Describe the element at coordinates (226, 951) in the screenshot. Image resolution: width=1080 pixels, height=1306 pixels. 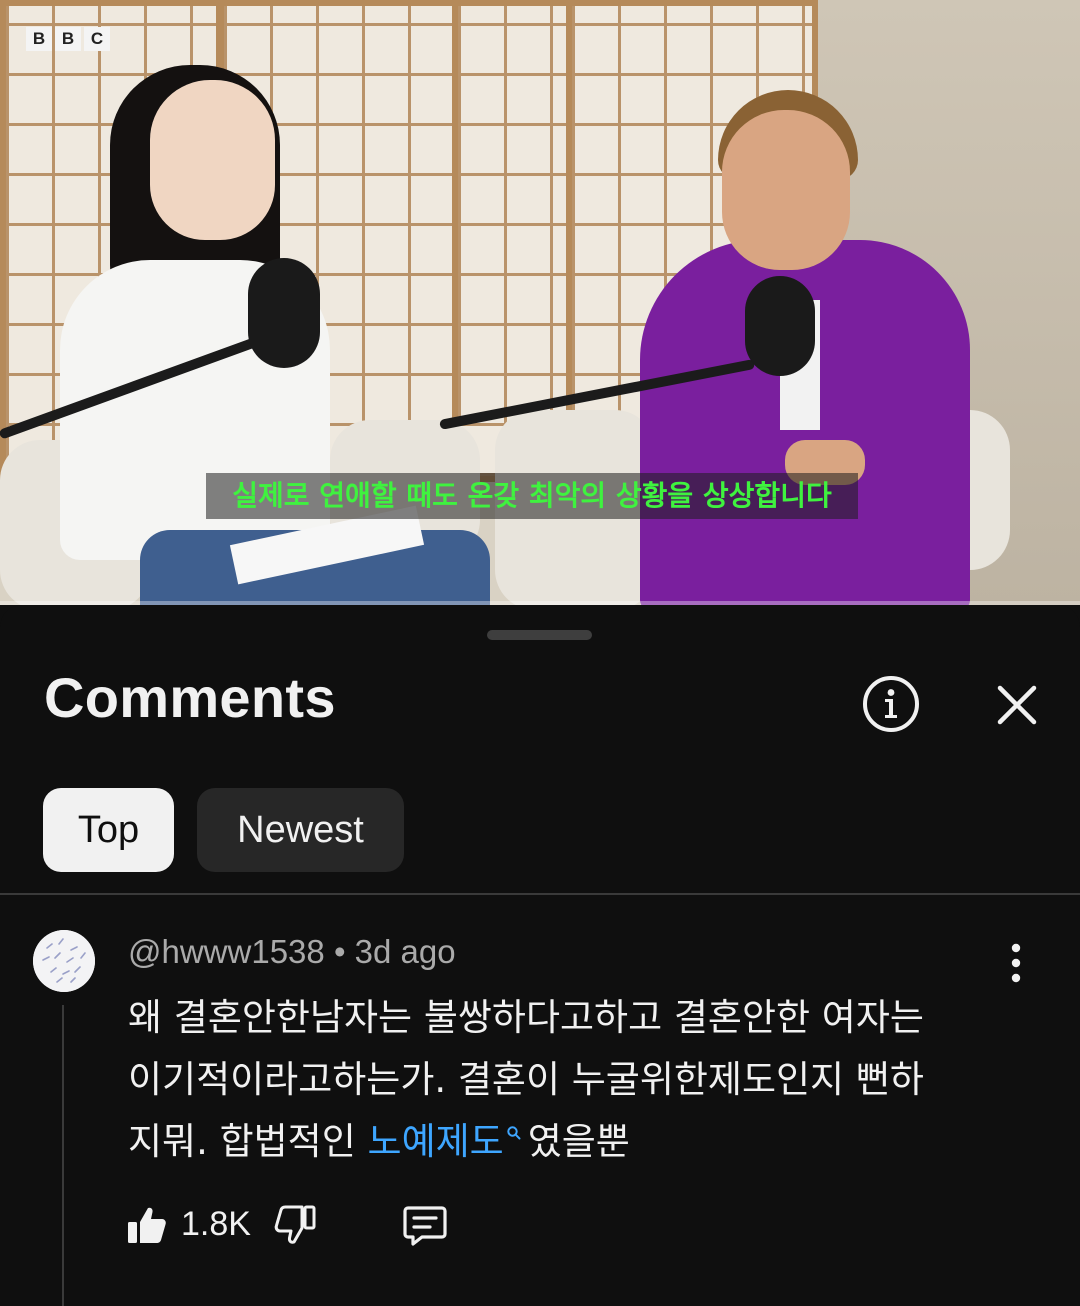
I see `comment-author: @hwww1538` at that location.